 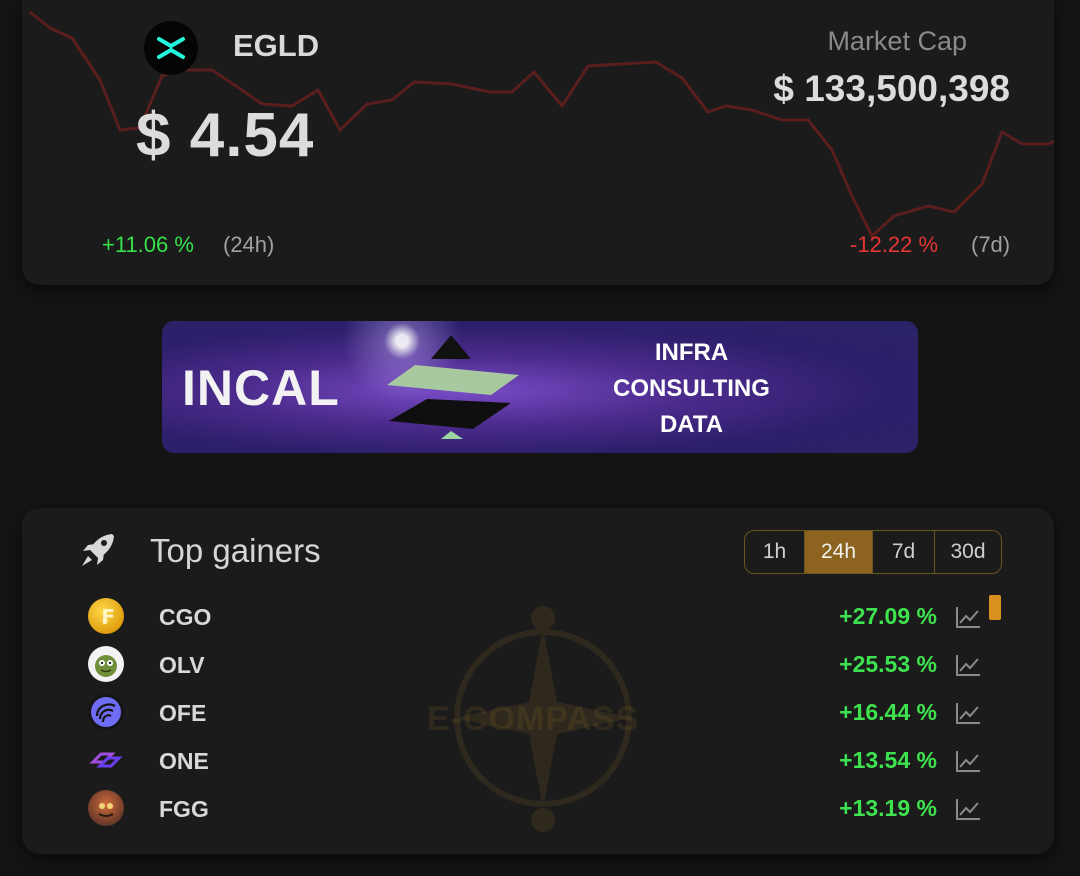 I want to click on tab-1h: 1h, so click(x=775, y=552).